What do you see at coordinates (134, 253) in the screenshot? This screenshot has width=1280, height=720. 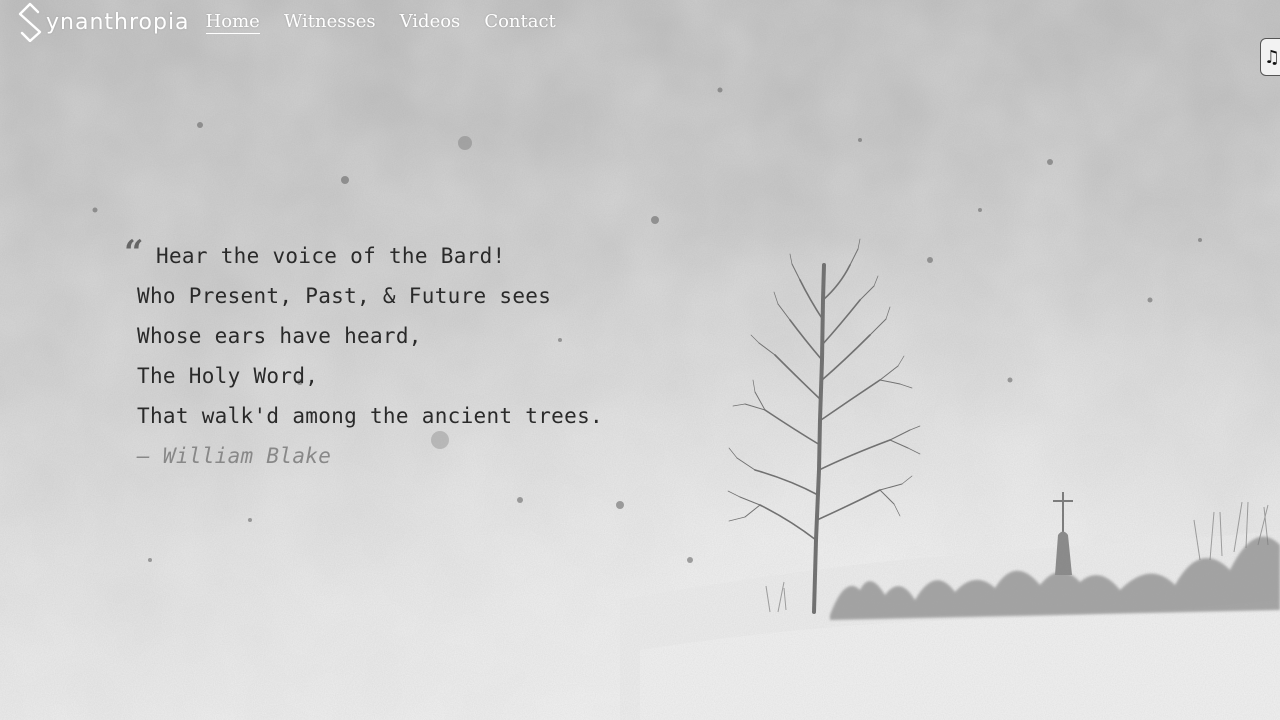 I see `quote-mark-icon: “` at bounding box center [134, 253].